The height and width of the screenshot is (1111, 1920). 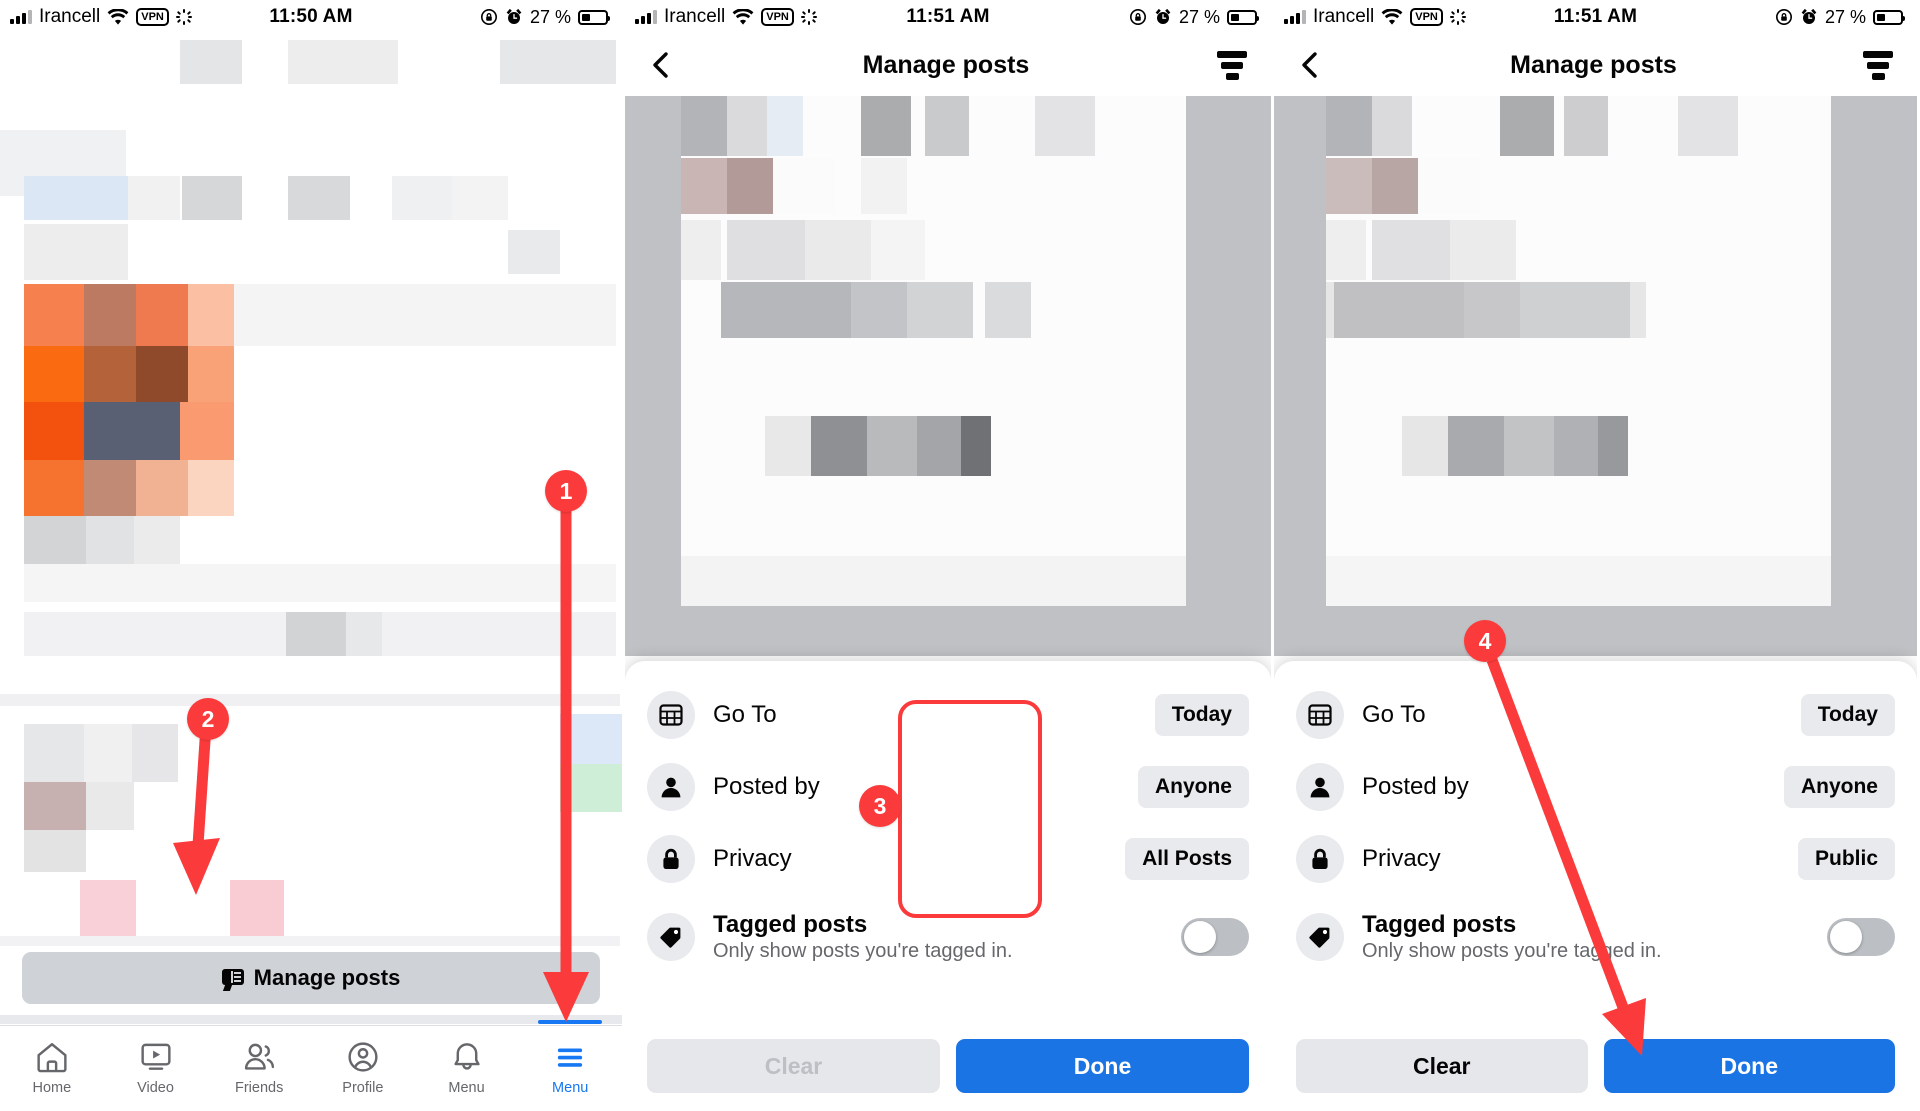 I want to click on tab-video-label: Video, so click(x=155, y=1088).